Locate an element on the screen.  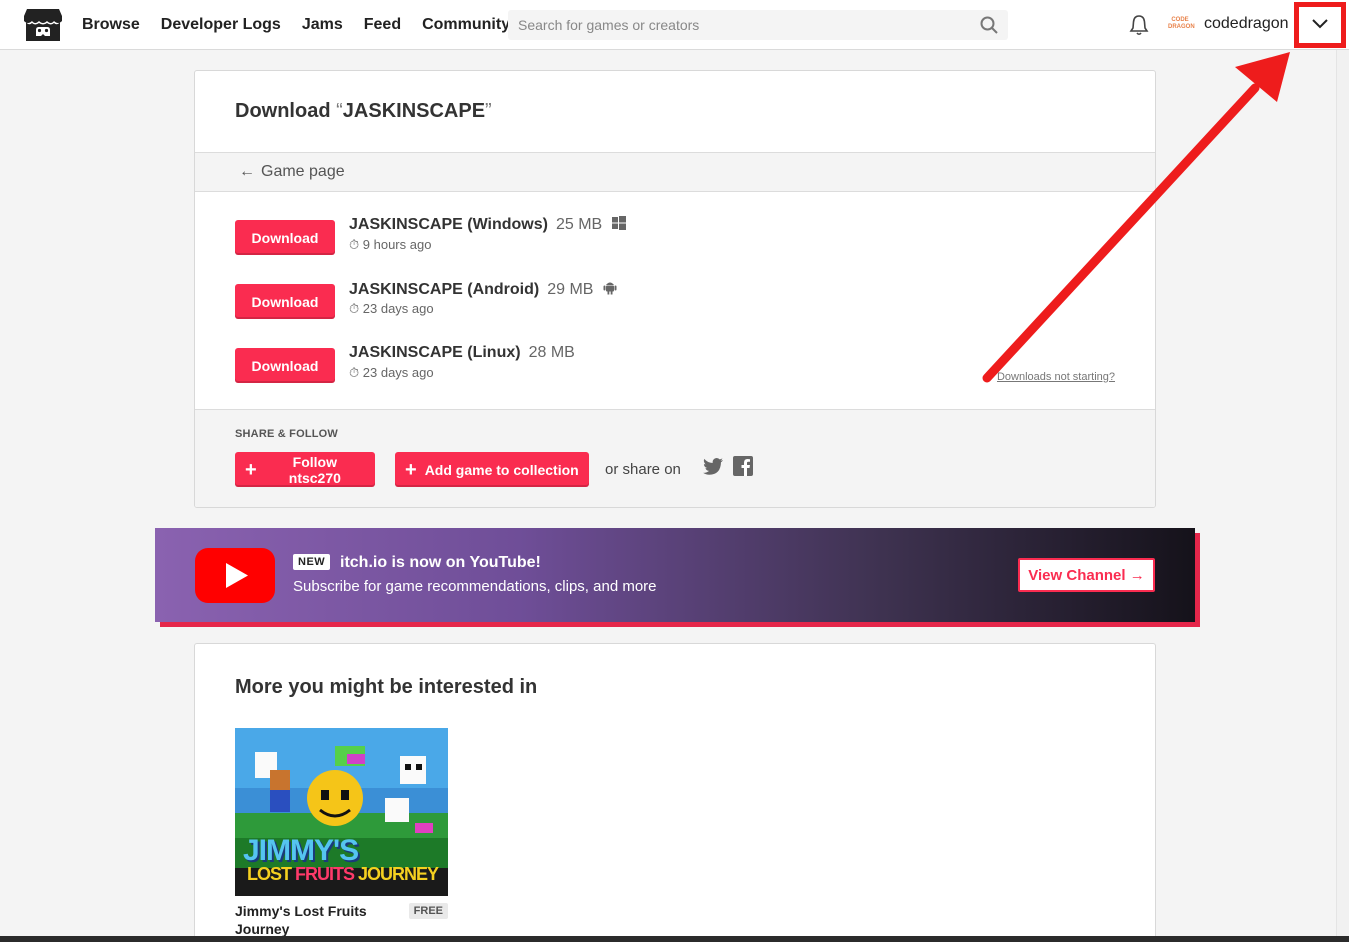
download-button-windows: Download is located at coordinates (285, 237).